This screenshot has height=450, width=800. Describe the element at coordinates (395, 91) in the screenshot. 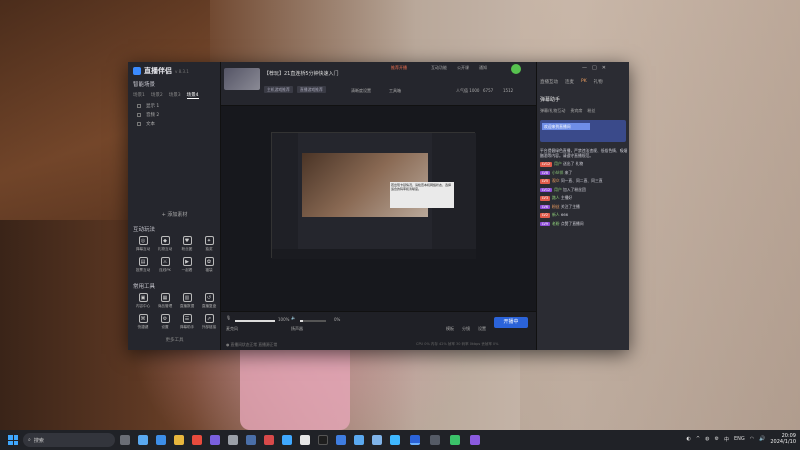

I see `toolbox-button: 工具箱` at that location.